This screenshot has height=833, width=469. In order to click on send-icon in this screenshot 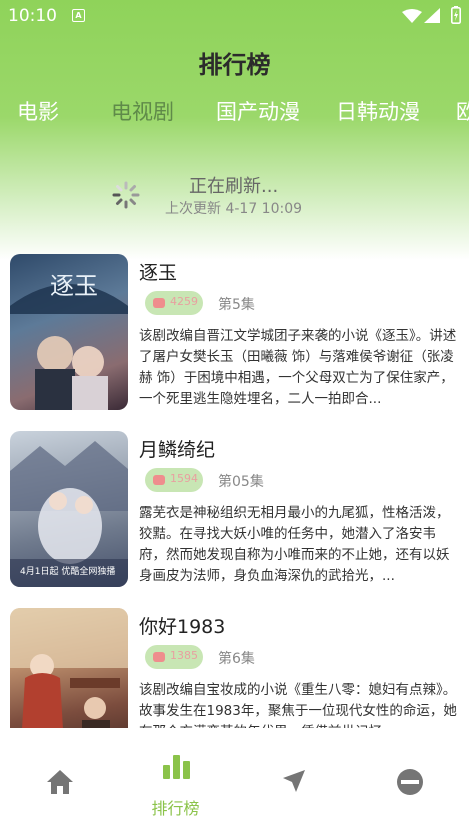, I will do `click(294, 781)`.